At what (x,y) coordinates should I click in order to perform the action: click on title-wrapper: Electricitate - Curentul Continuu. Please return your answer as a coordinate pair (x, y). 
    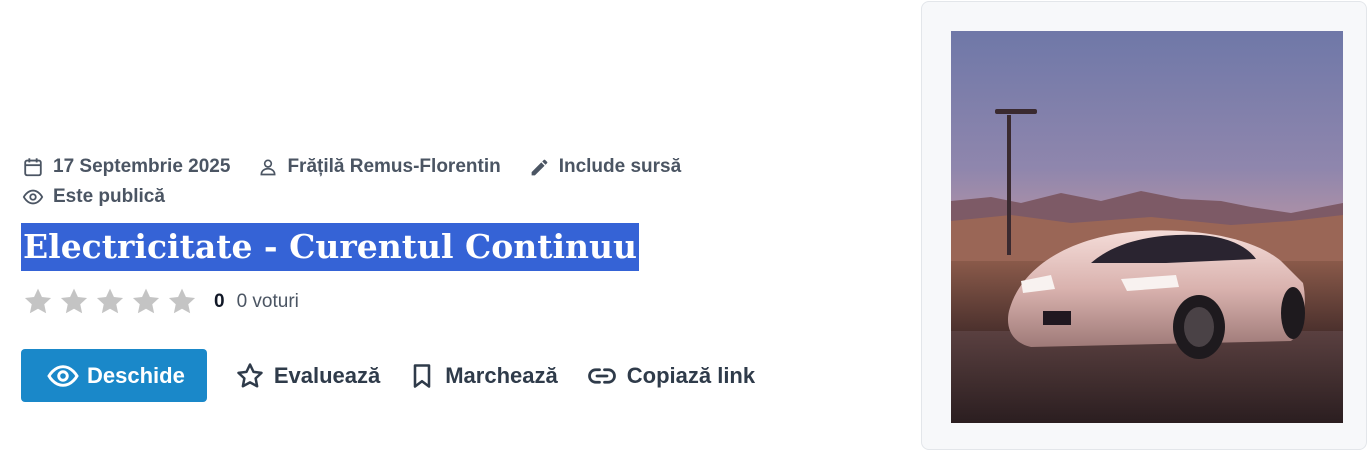
    Looking at the image, I should click on (330, 247).